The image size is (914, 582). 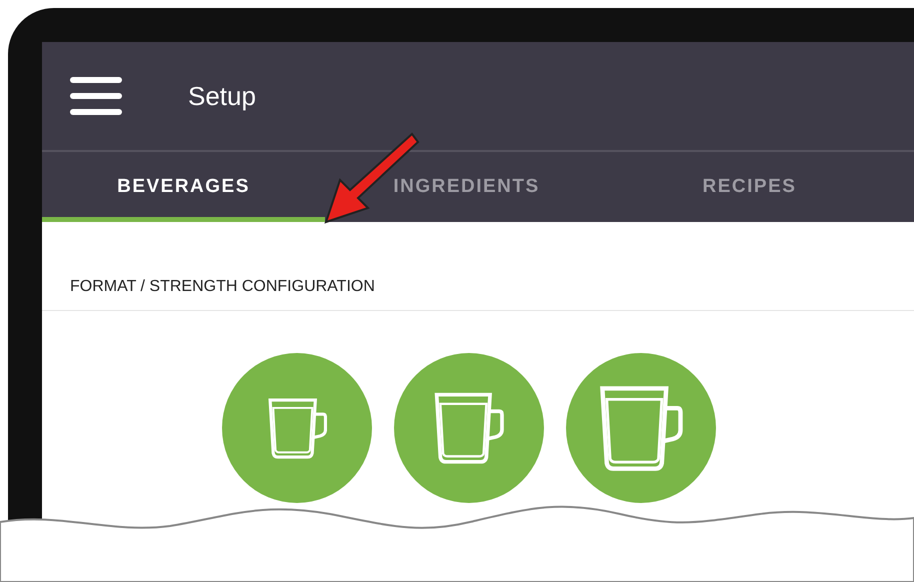 What do you see at coordinates (478, 294) in the screenshot?
I see `section-title: FORMAT / STRENGTH CONFIGURATION` at bounding box center [478, 294].